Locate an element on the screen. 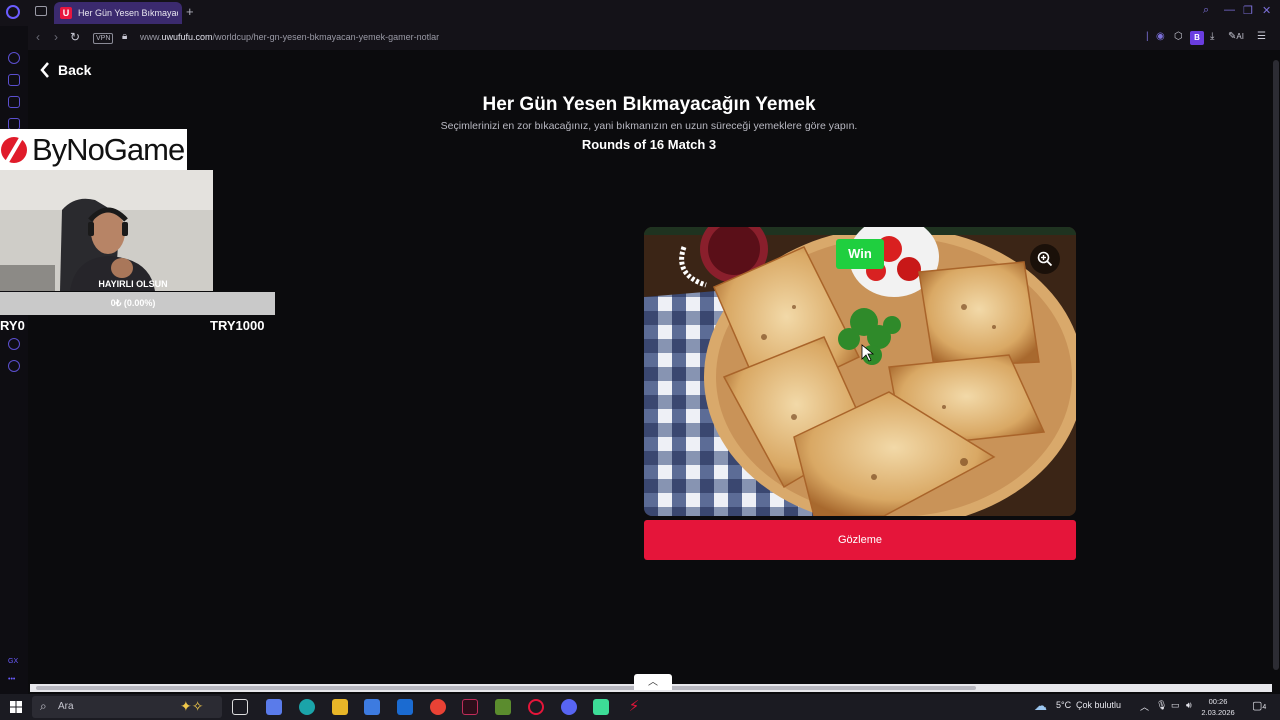 The height and width of the screenshot is (720, 1280). webcam-overlay is located at coordinates (106, 230).